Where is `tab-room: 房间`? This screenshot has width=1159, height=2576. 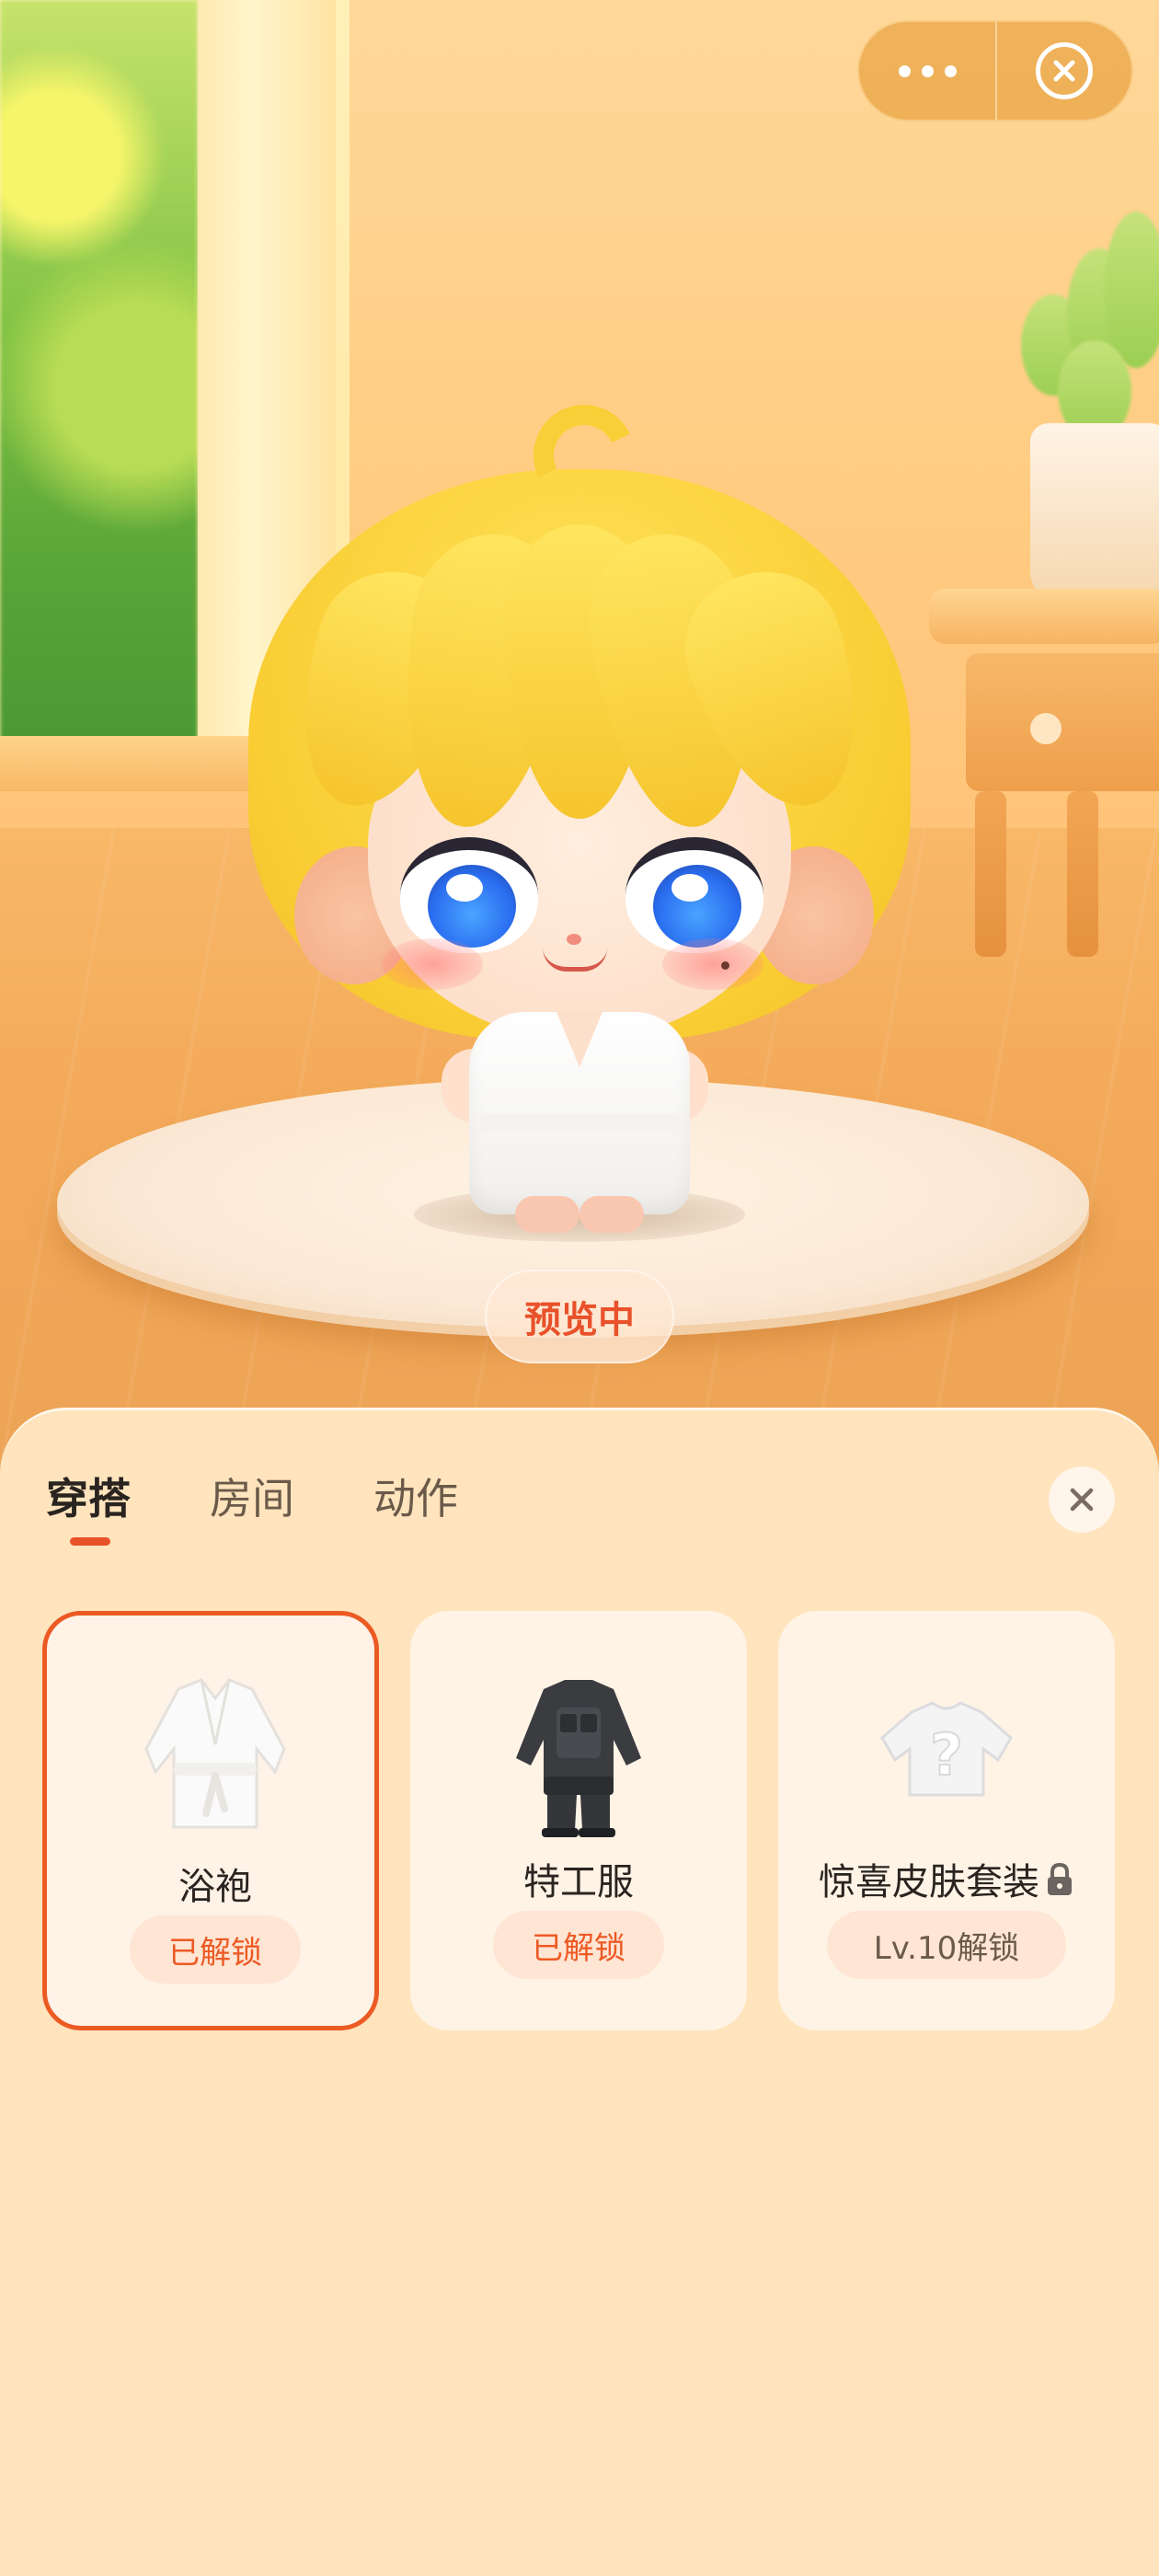
tab-room: 房间 is located at coordinates (252, 1516).